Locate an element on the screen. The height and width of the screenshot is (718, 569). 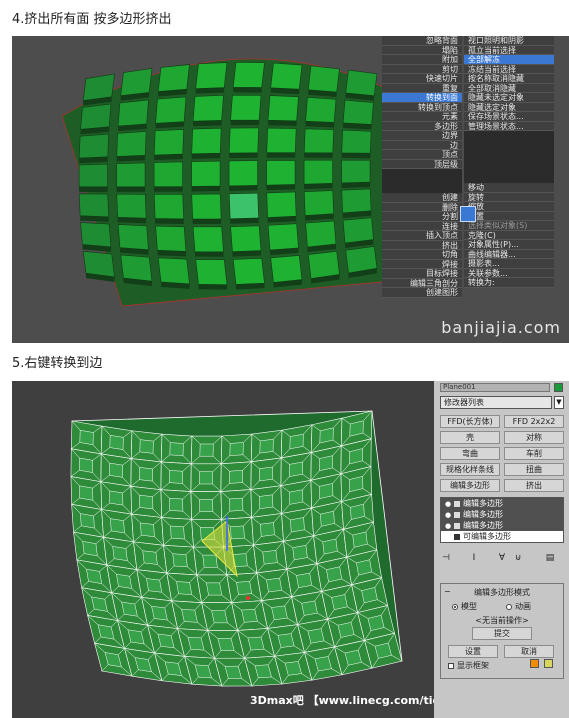
quad-menu-left-lower-item: 焊接 is located at coordinates (422, 264).